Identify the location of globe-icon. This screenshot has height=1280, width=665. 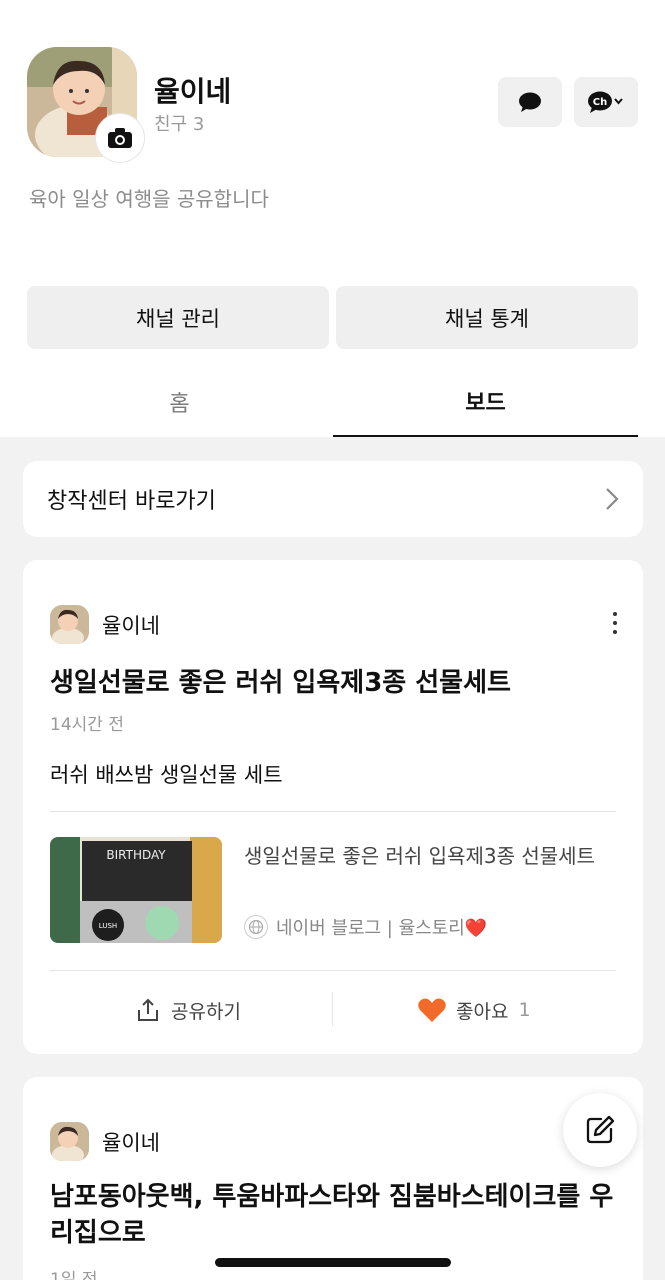
(256, 927).